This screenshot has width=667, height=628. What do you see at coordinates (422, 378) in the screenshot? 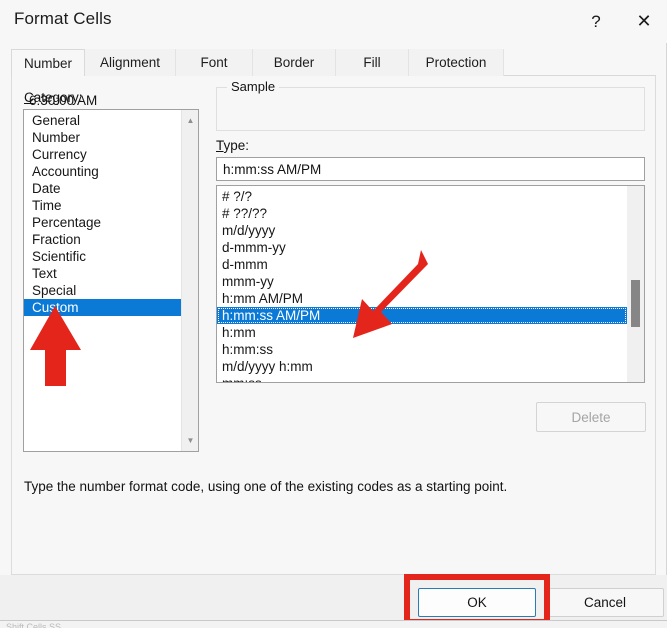
I see `type-item: mm:ss` at bounding box center [422, 378].